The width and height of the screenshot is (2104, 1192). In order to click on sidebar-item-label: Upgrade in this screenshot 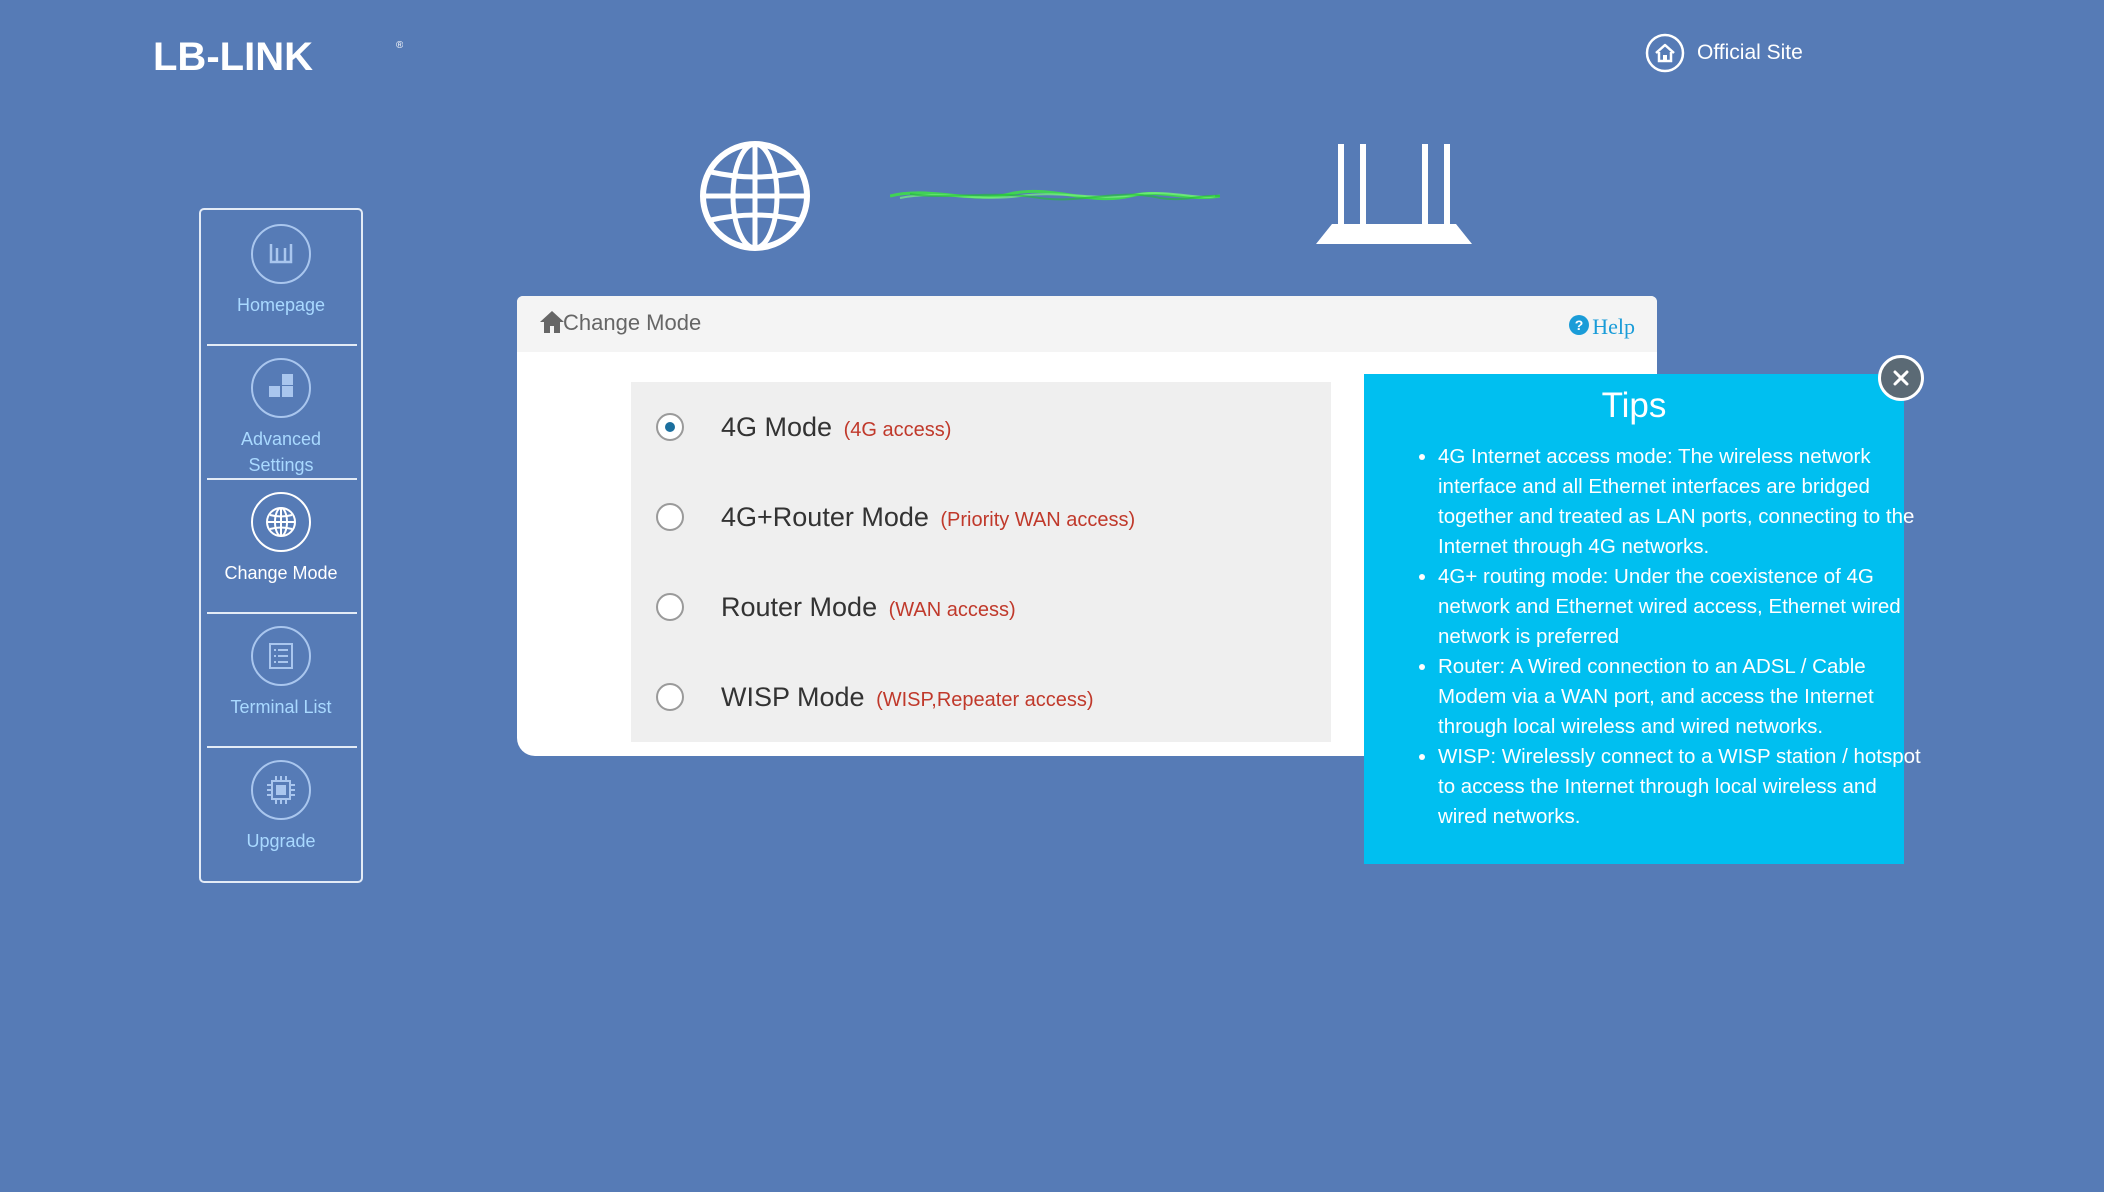, I will do `click(281, 841)`.